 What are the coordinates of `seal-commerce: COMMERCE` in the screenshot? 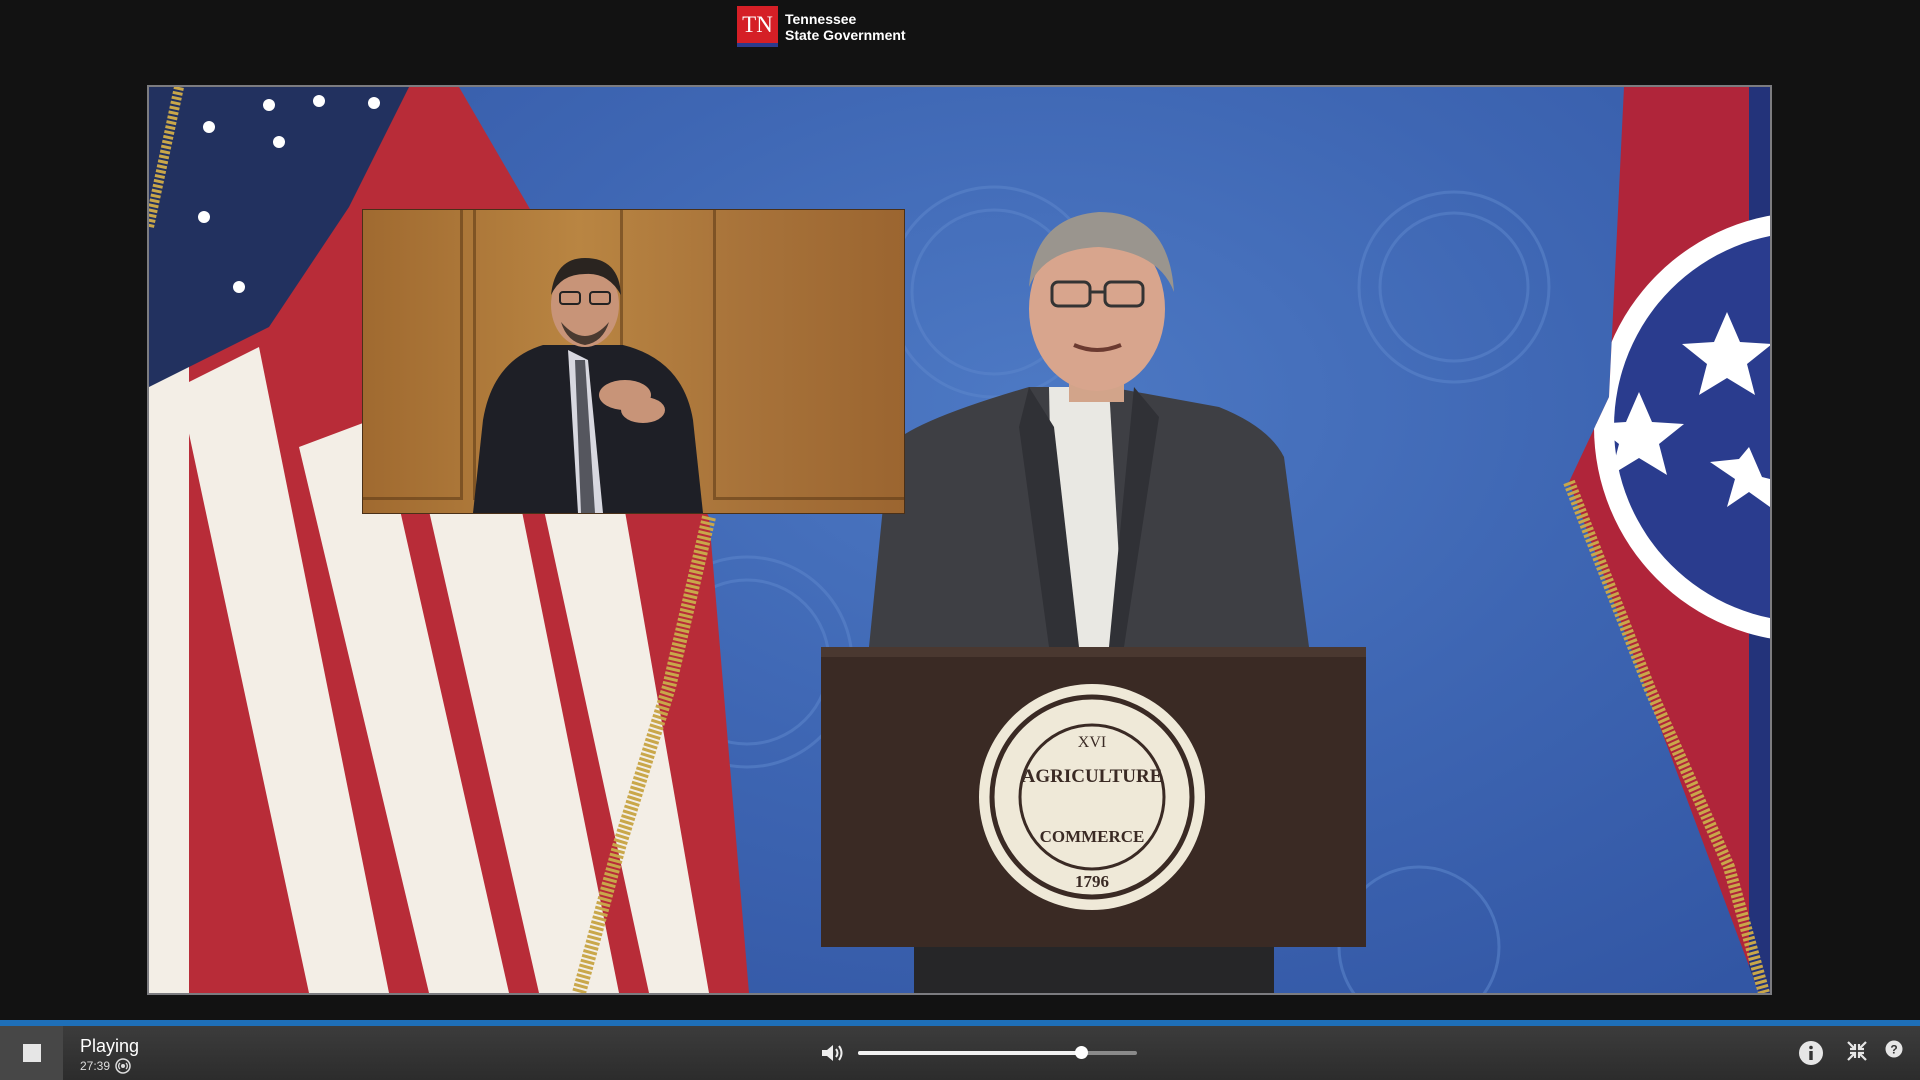 It's located at (1092, 836).